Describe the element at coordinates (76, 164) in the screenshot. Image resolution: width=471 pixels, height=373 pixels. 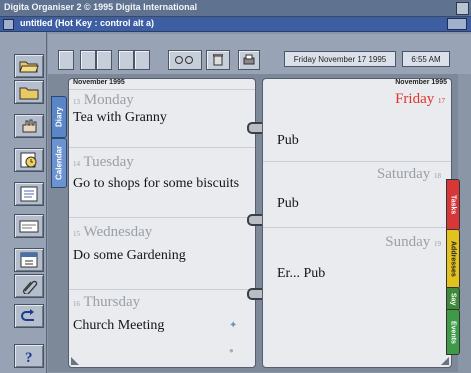
I see `day-number: 14` at that location.